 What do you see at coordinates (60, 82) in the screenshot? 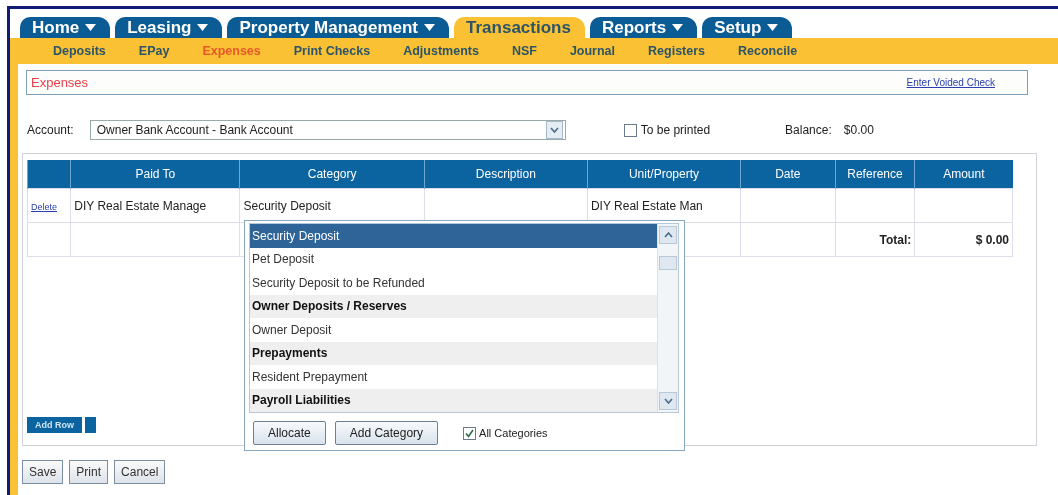
I see `section-title: Expenses` at bounding box center [60, 82].